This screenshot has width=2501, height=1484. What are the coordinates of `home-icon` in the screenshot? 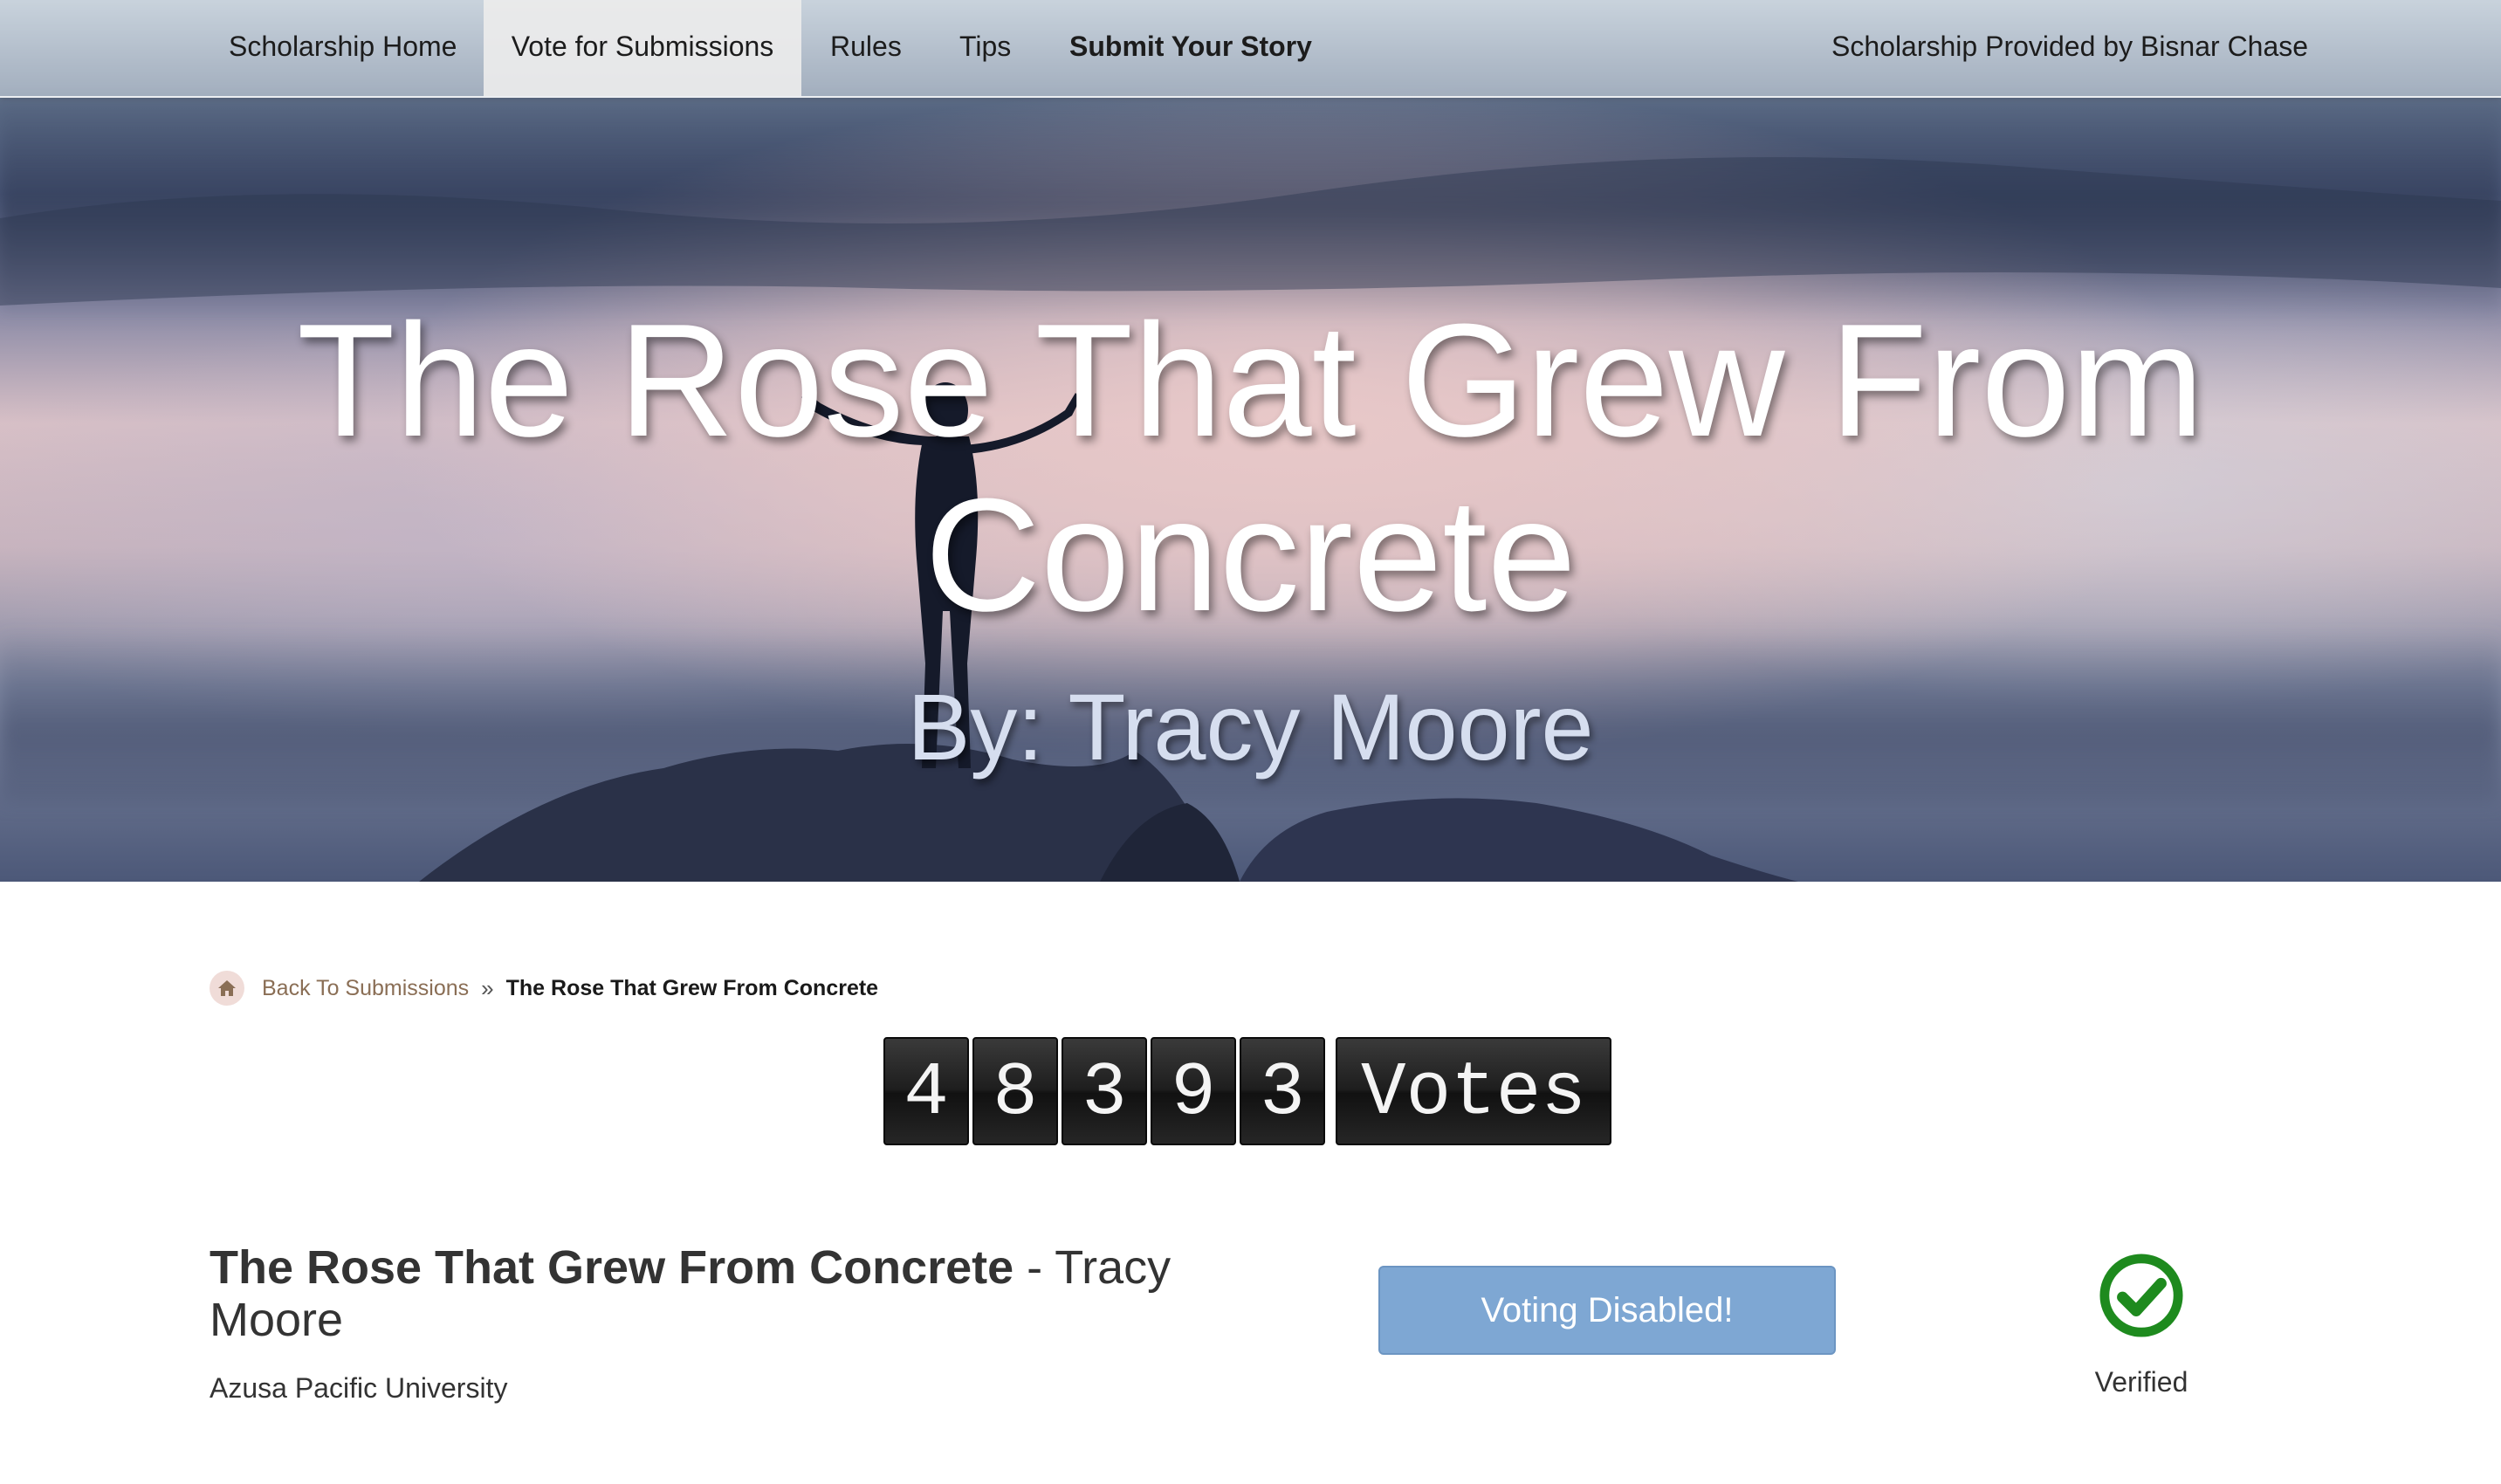 It's located at (227, 989).